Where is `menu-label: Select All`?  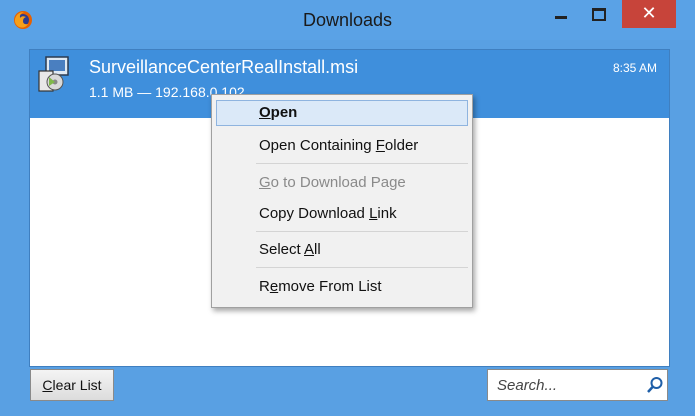
menu-label: Select All is located at coordinates (290, 249).